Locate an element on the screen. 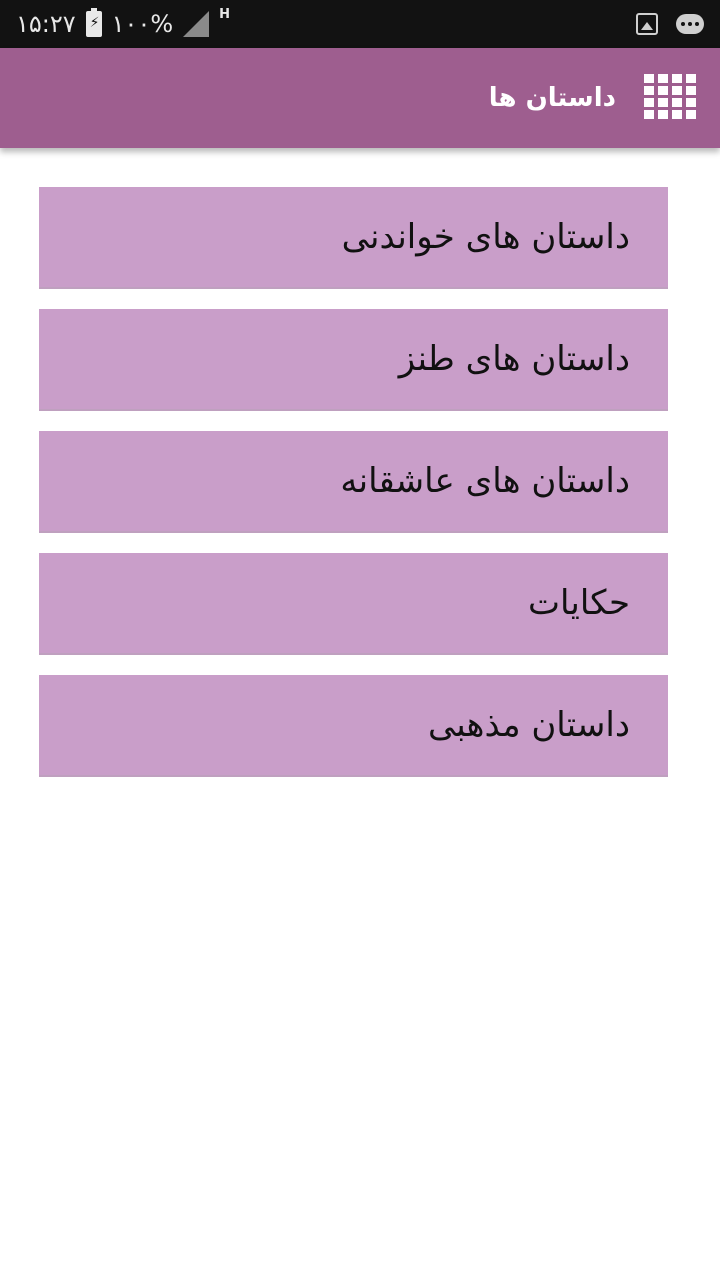  status-bar-right is located at coordinates (670, 24).